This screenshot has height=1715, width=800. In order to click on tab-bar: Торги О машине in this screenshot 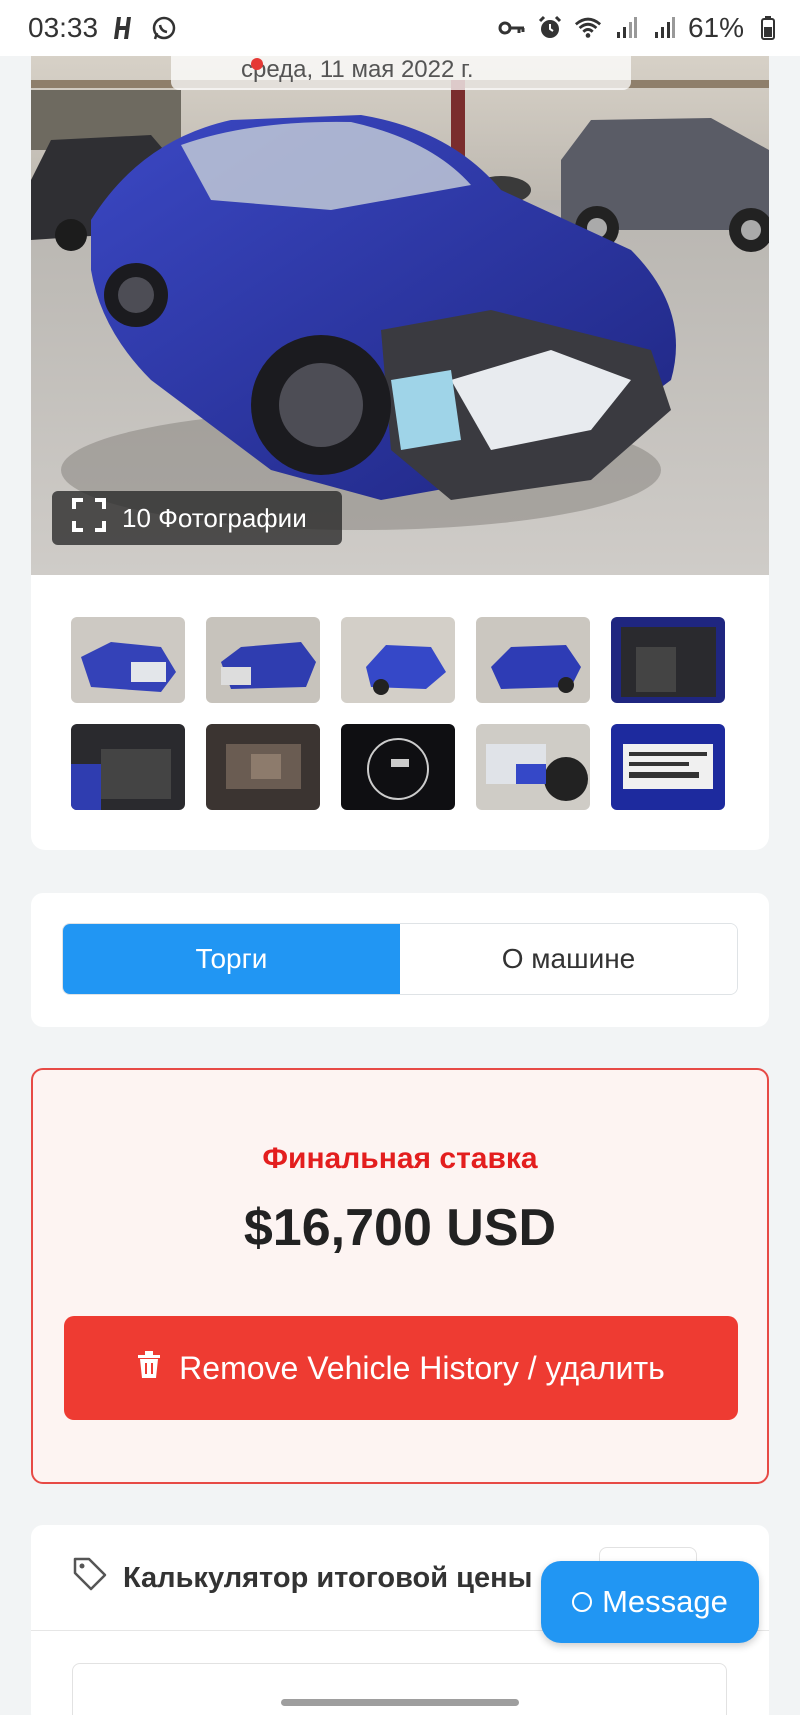, I will do `click(400, 959)`.